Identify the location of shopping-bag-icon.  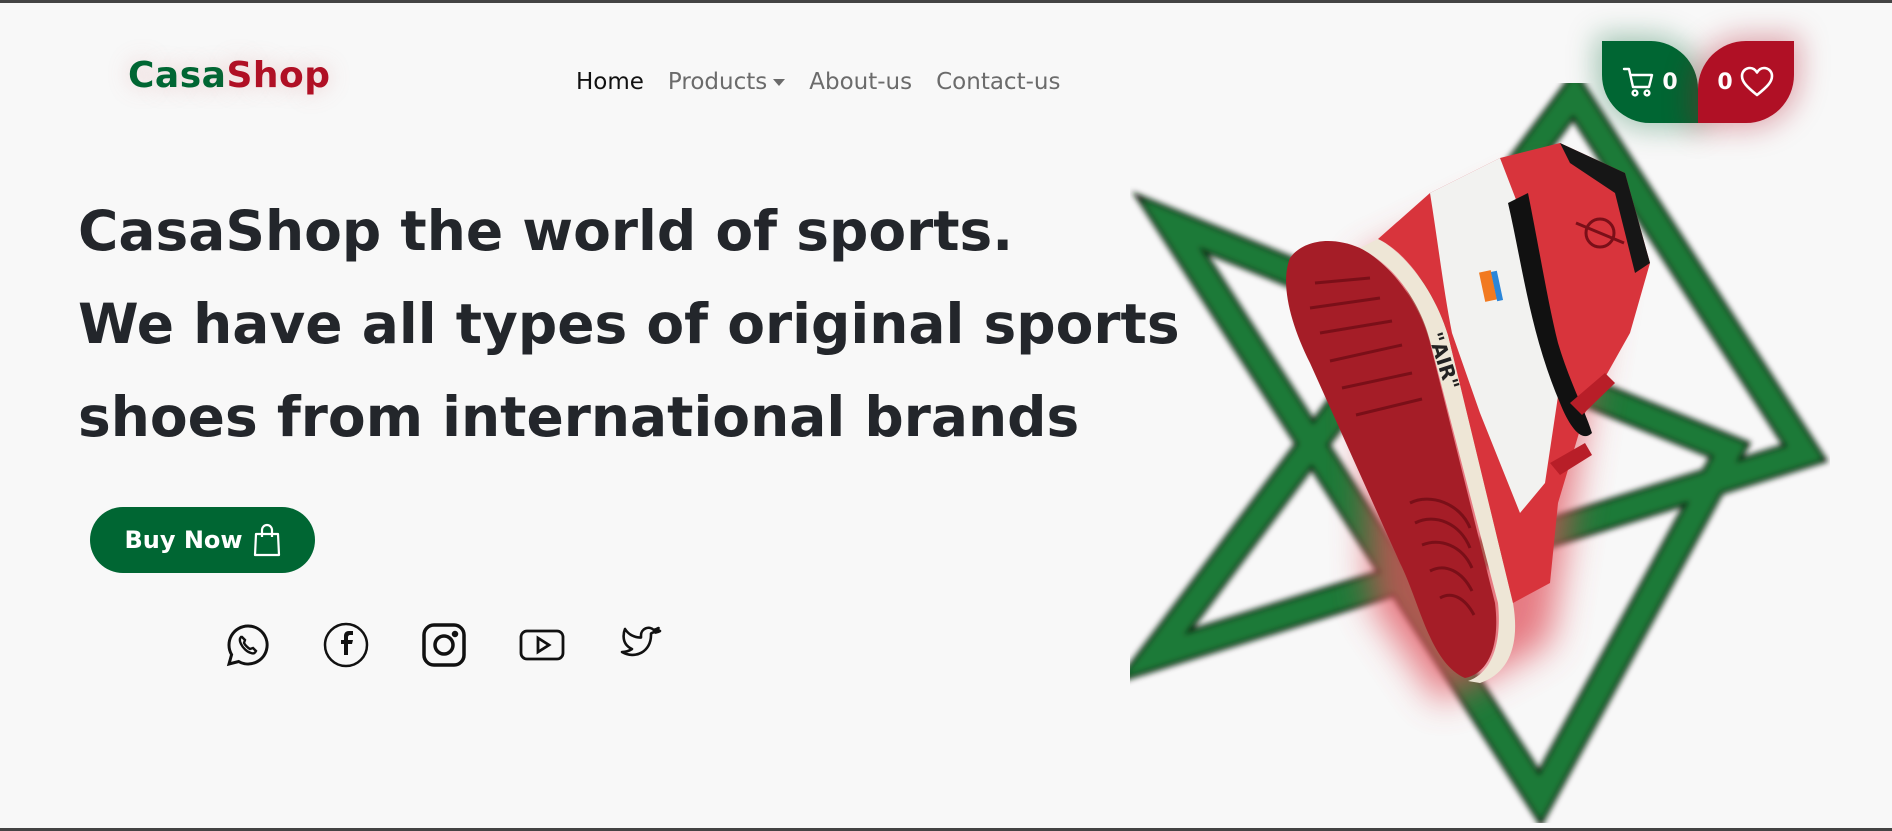
(266, 540).